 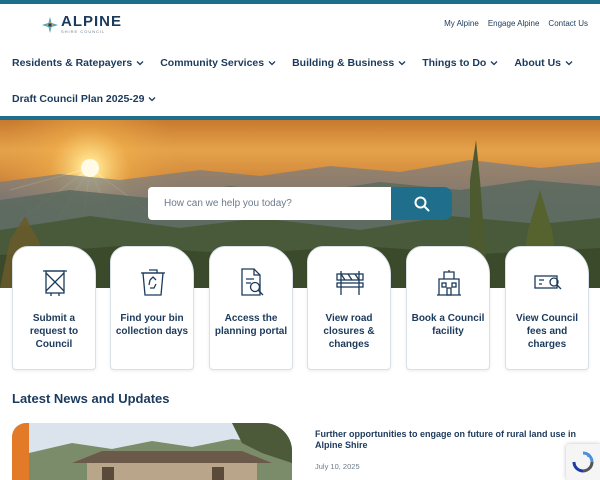 What do you see at coordinates (54, 331) in the screenshot?
I see `quick-link-label: Submit a request to Council` at bounding box center [54, 331].